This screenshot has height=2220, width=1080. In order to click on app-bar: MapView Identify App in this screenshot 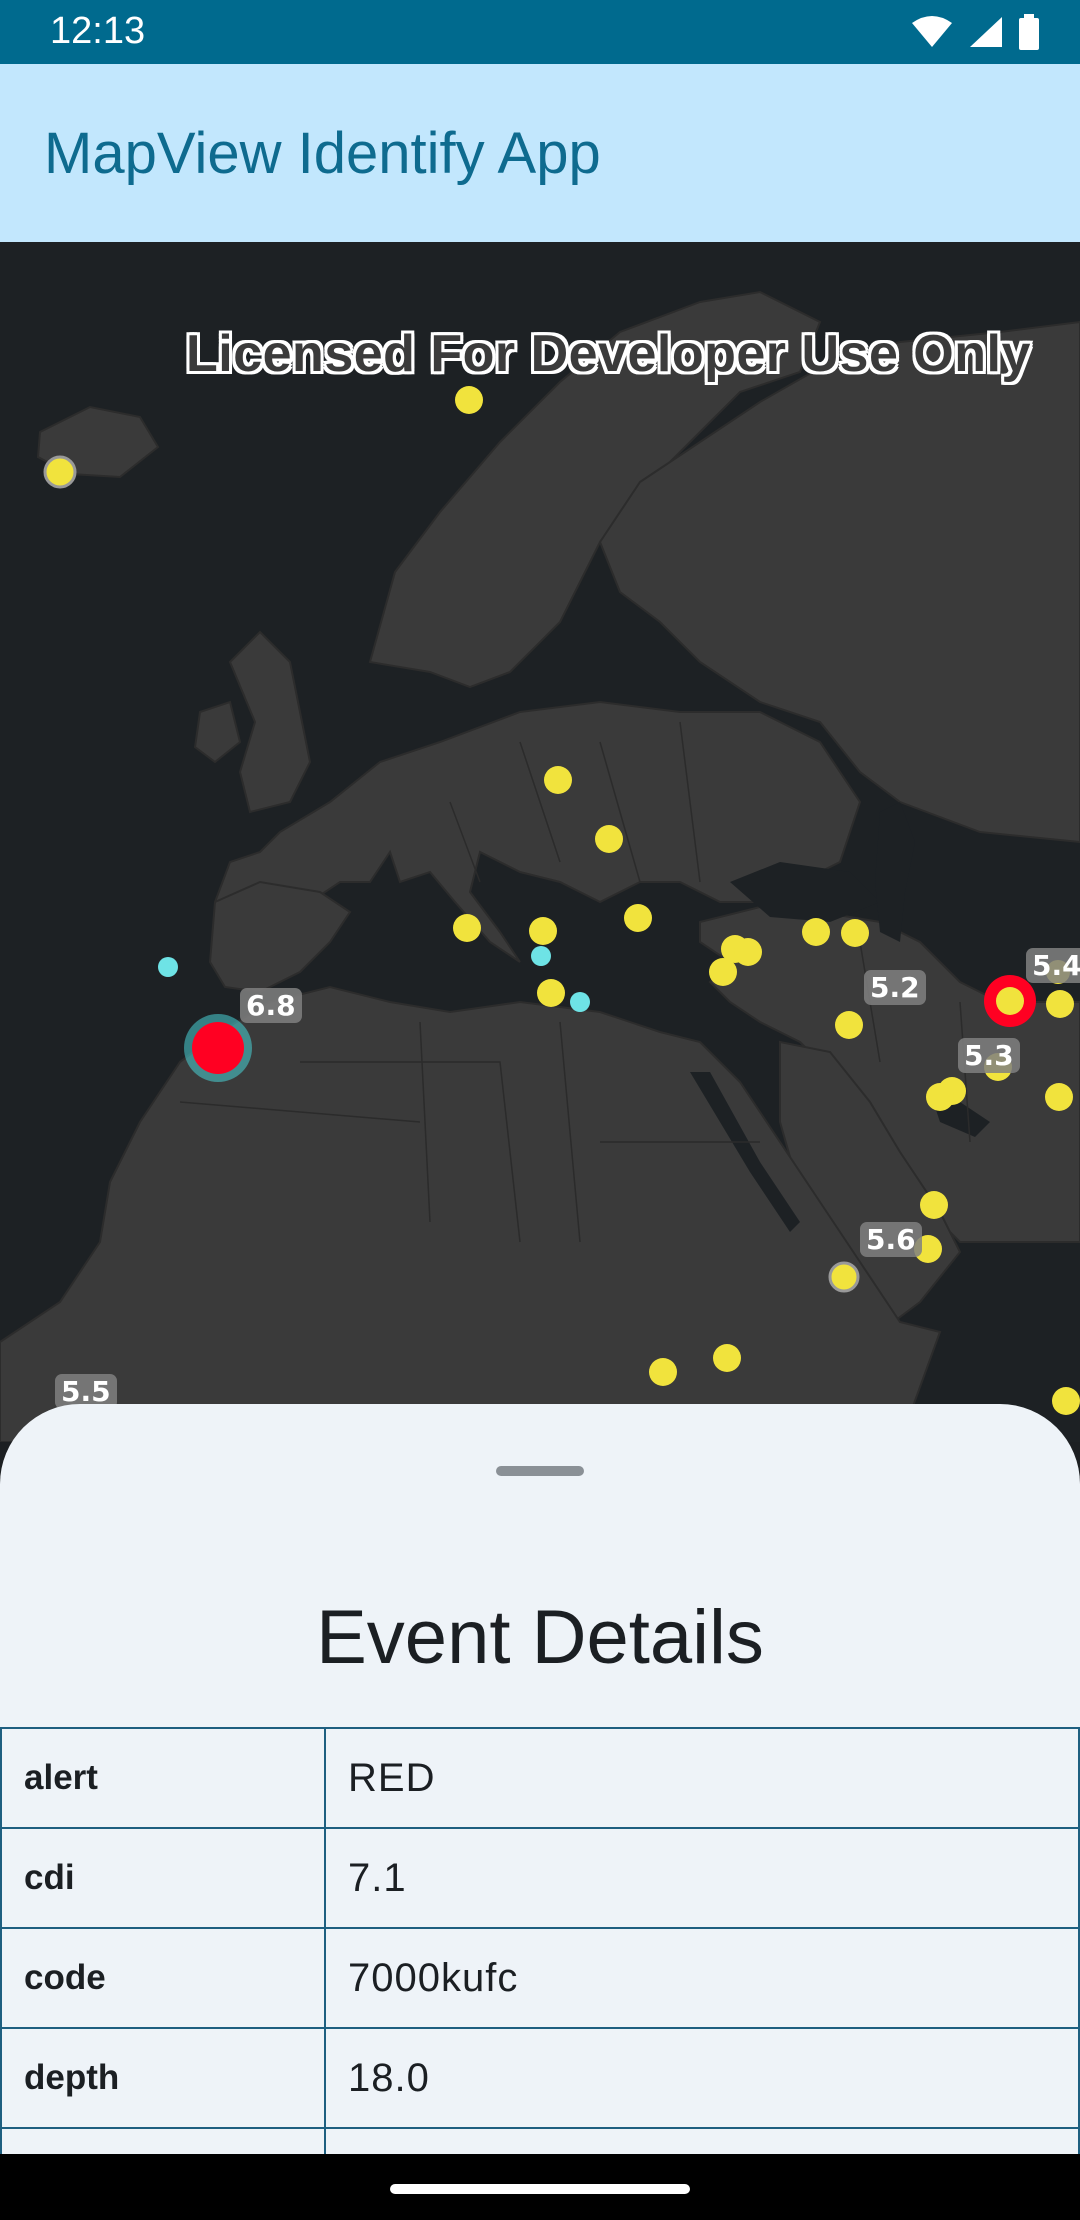, I will do `click(540, 153)`.